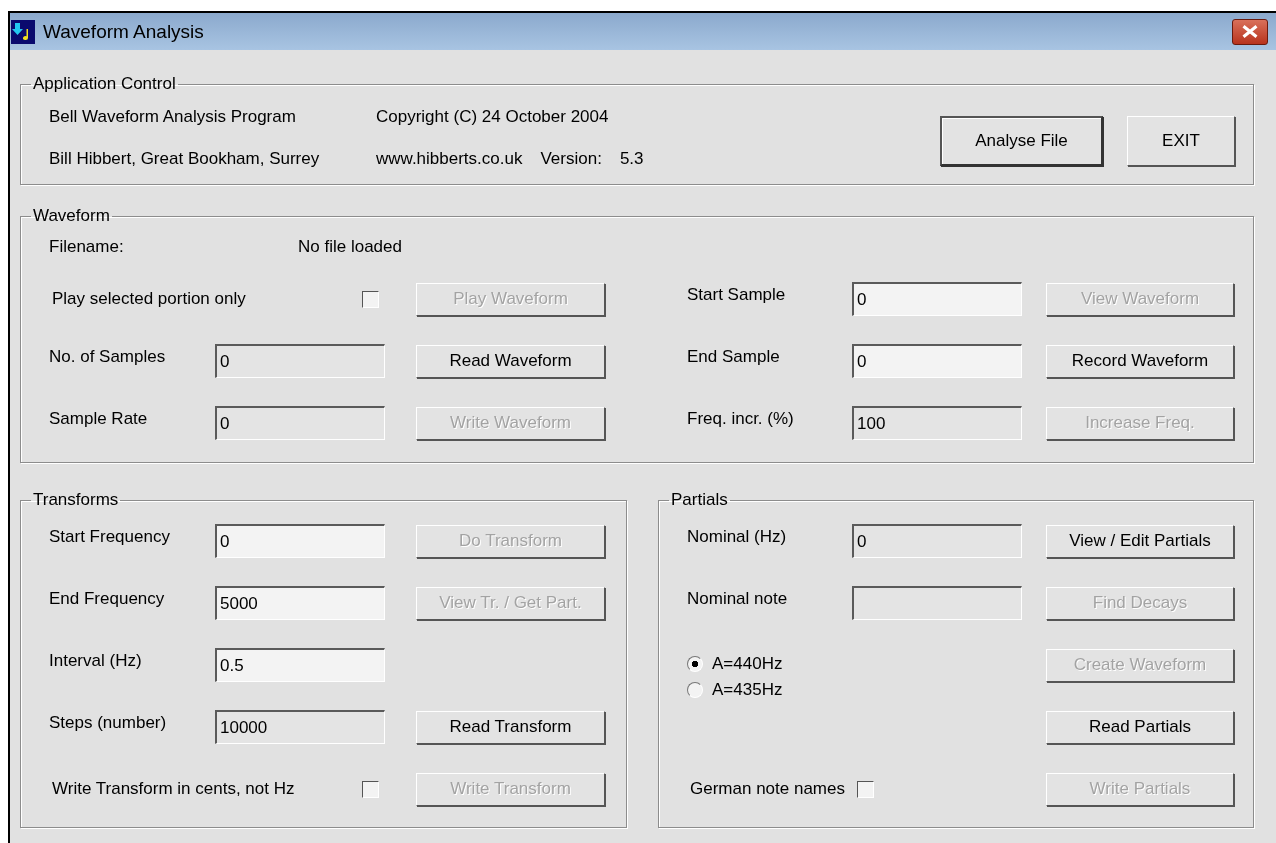 This screenshot has width=1276, height=843. Describe the element at coordinates (747, 664) in the screenshot. I see `radio-label: A=440Hz` at that location.